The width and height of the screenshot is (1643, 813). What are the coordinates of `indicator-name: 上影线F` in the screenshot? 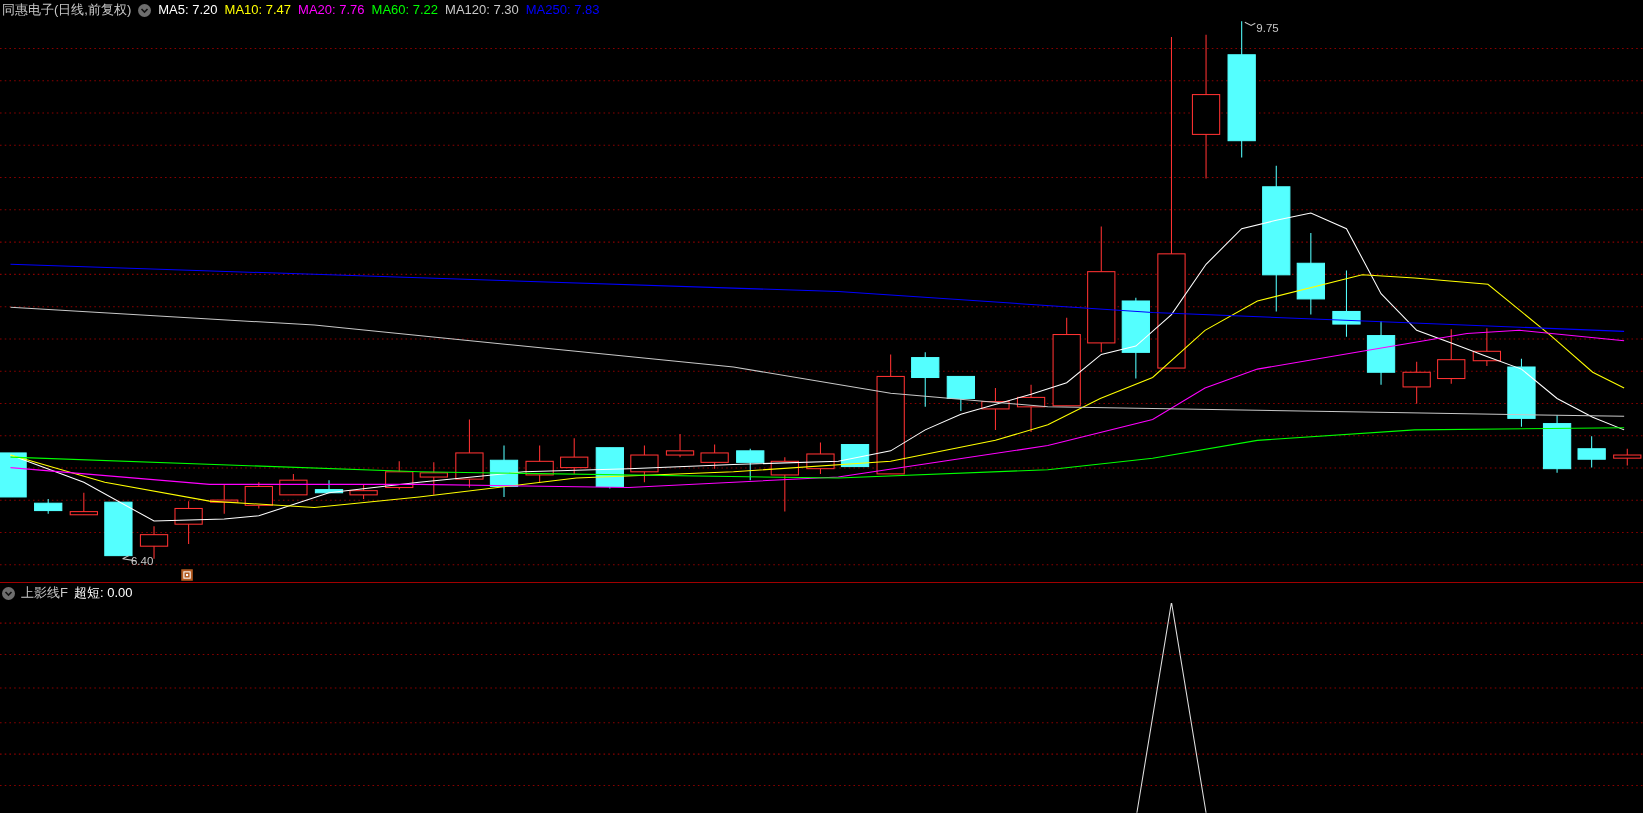 It's located at (44, 593).